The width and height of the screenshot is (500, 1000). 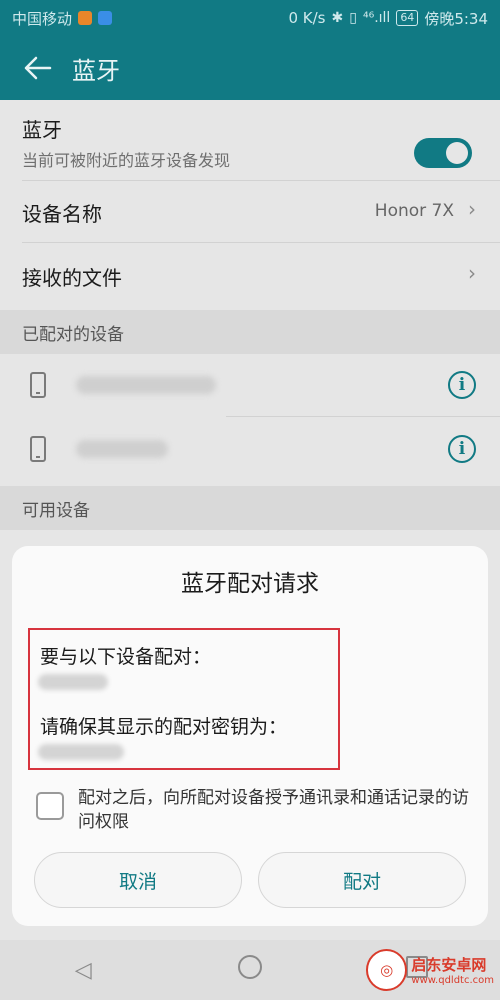 I want to click on pair-button: 配对, so click(x=362, y=880).